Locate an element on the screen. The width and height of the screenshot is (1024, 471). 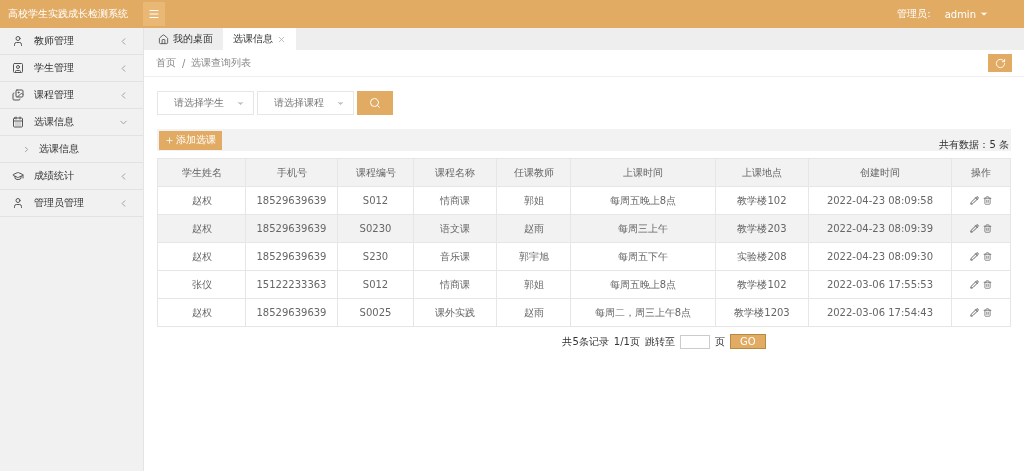
column-header: 创建时间 is located at coordinates (880, 172).